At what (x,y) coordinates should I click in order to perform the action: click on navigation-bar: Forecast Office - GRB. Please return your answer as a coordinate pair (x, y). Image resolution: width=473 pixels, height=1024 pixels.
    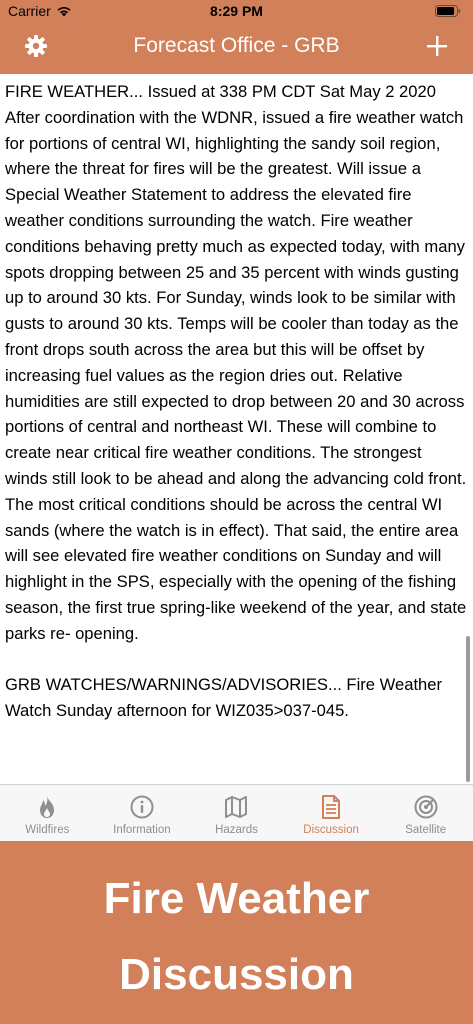
    Looking at the image, I should click on (236, 48).